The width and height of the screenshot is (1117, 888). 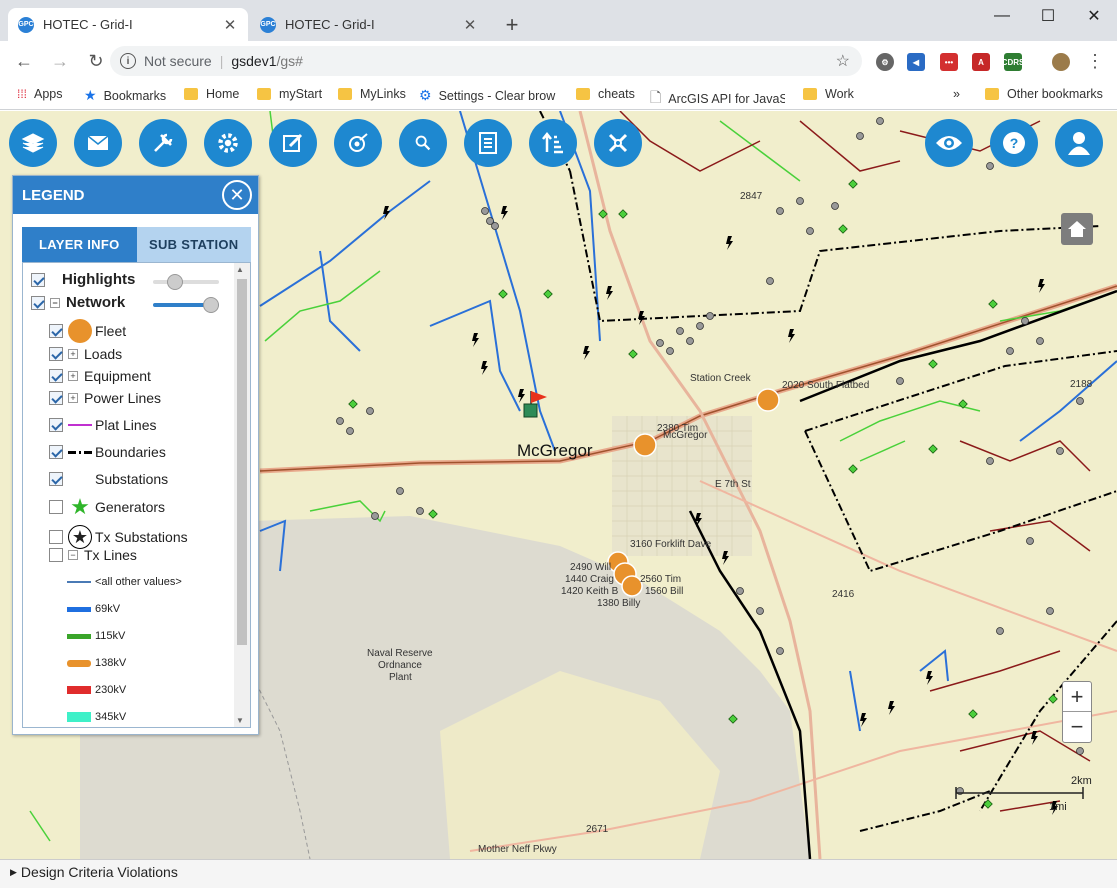 I want to click on reload-button: ↻, so click(x=96, y=62).